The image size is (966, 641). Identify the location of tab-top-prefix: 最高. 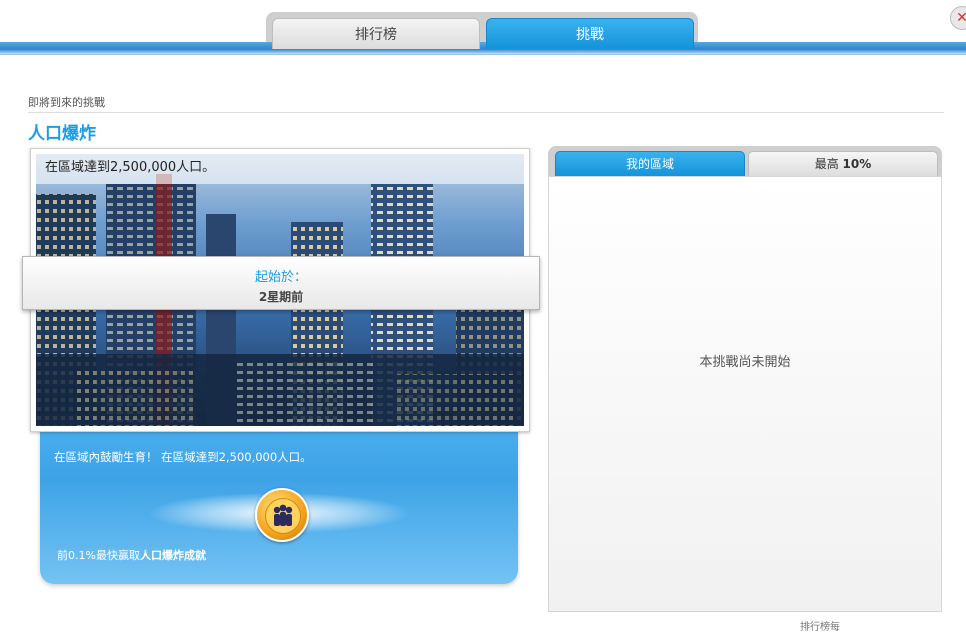
(826, 164).